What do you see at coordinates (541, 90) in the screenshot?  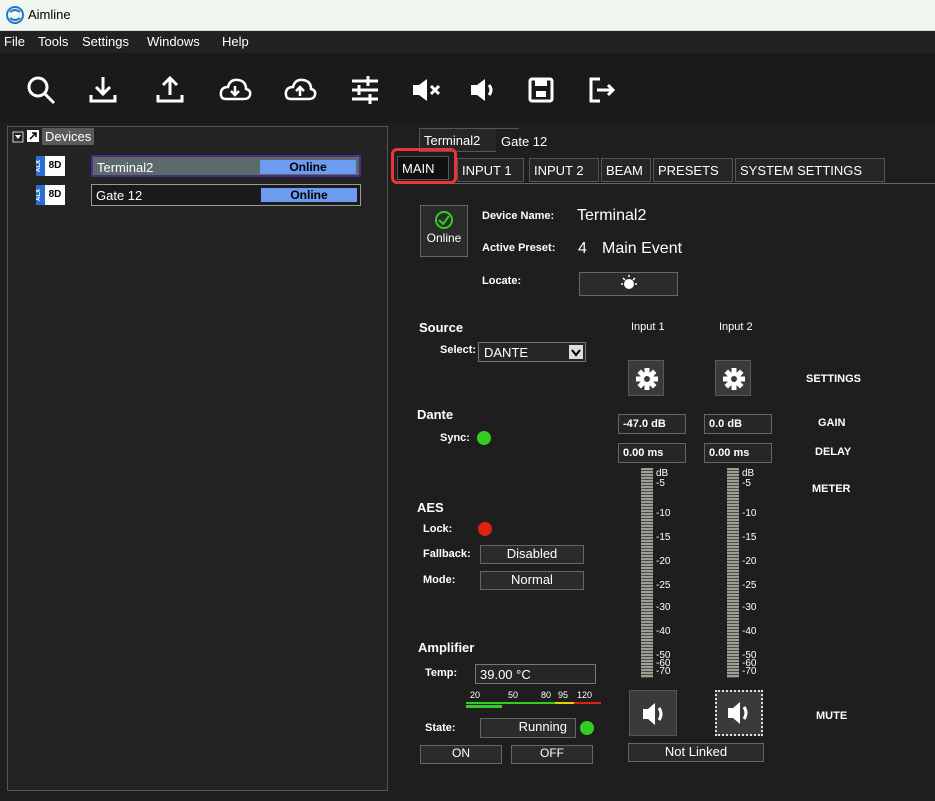 I see `save-icon` at bounding box center [541, 90].